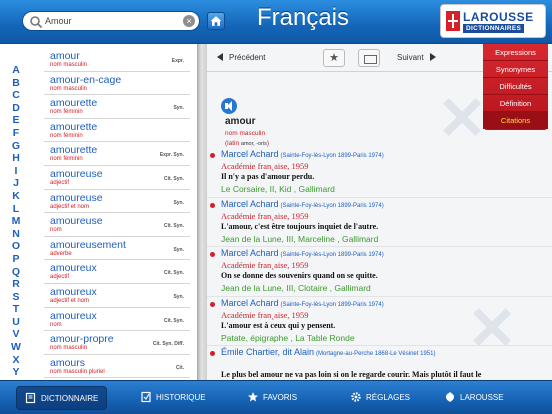  I want to click on larousse-icon, so click(450, 397).